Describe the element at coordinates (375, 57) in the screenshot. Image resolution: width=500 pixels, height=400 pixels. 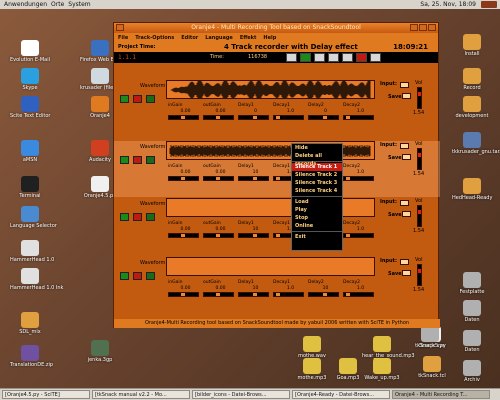
I see `stop-button` at that location.